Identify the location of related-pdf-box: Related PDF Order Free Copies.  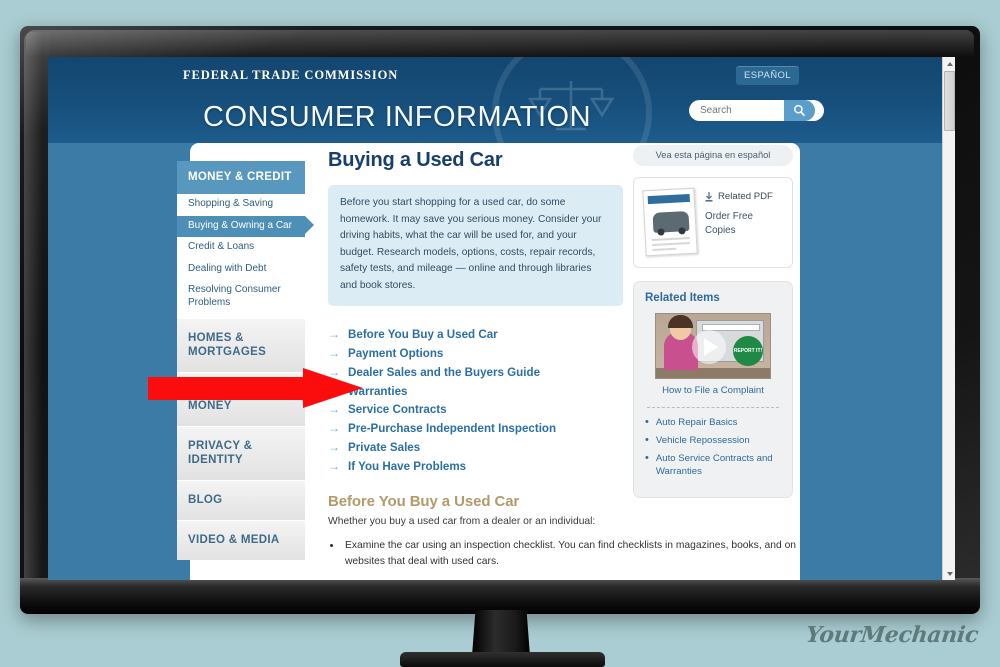
(713, 222).